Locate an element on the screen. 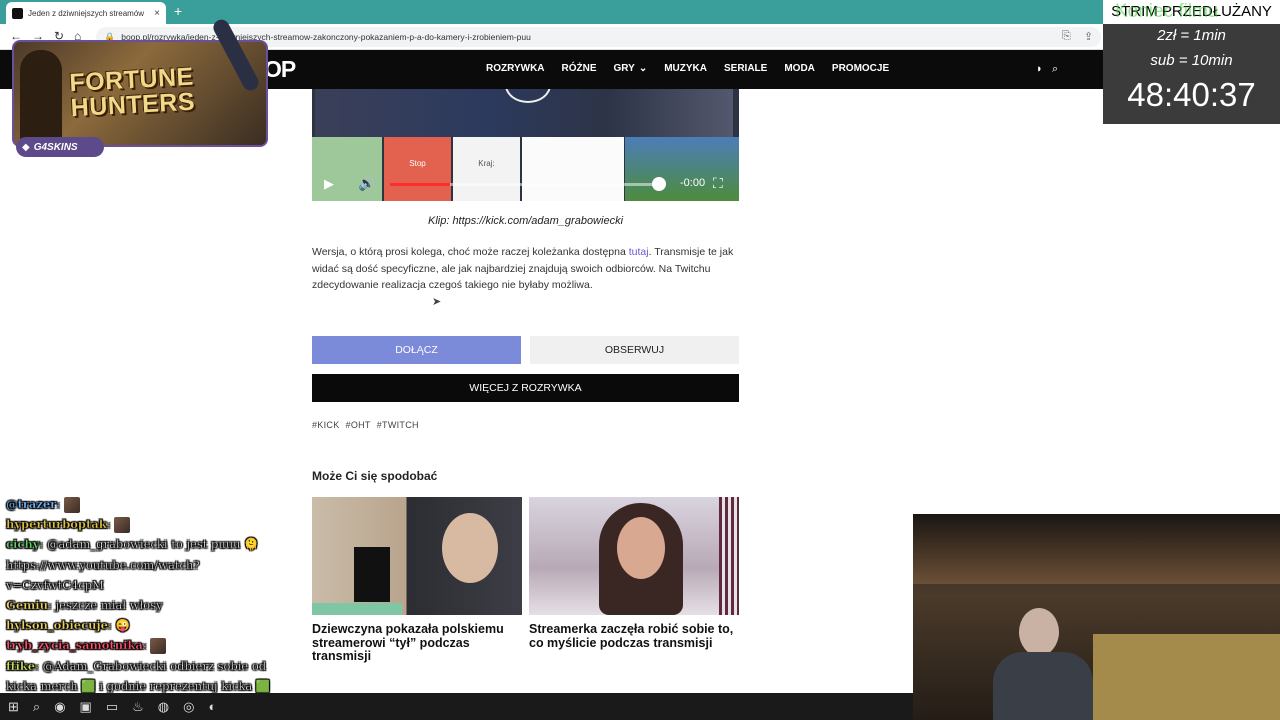 Image resolution: width=1280 pixels, height=720 pixels. chat-username: hylson_obiecuje is located at coordinates (57, 625).